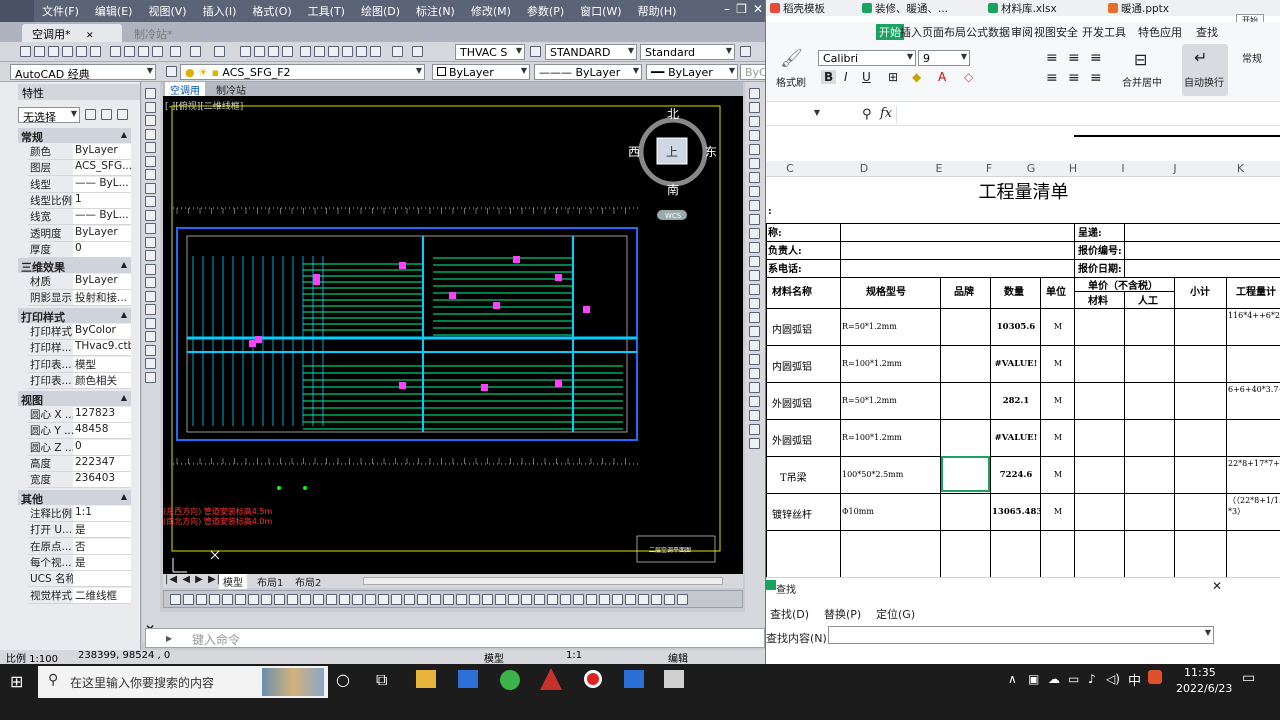  I want to click on cortana-icon: ○, so click(343, 679).